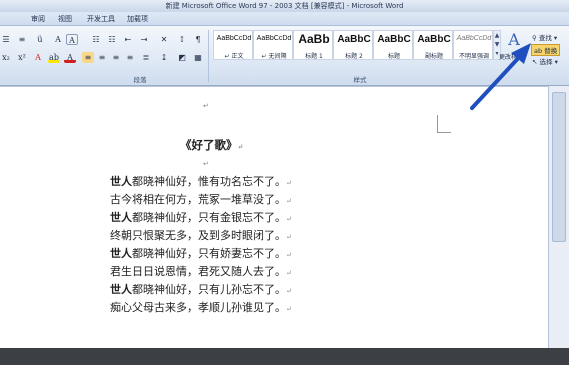 The height and width of the screenshot is (365, 569). What do you see at coordinates (498, 80) in the screenshot?
I see `arrow-shaft` at bounding box center [498, 80].